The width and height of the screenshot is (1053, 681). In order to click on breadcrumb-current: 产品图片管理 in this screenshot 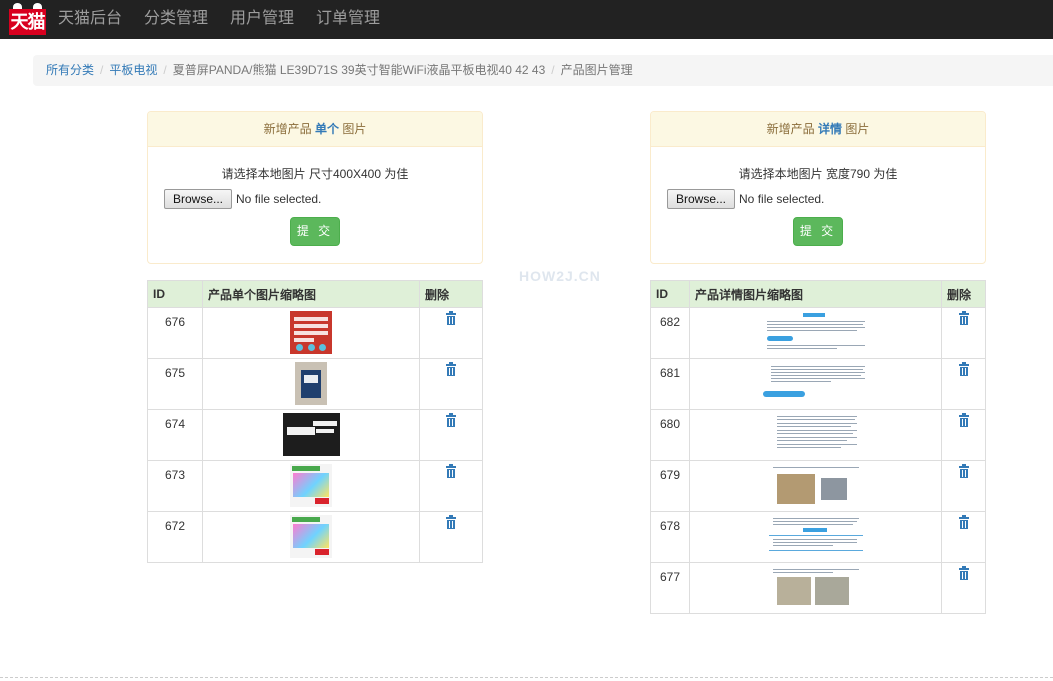, I will do `click(596, 70)`.